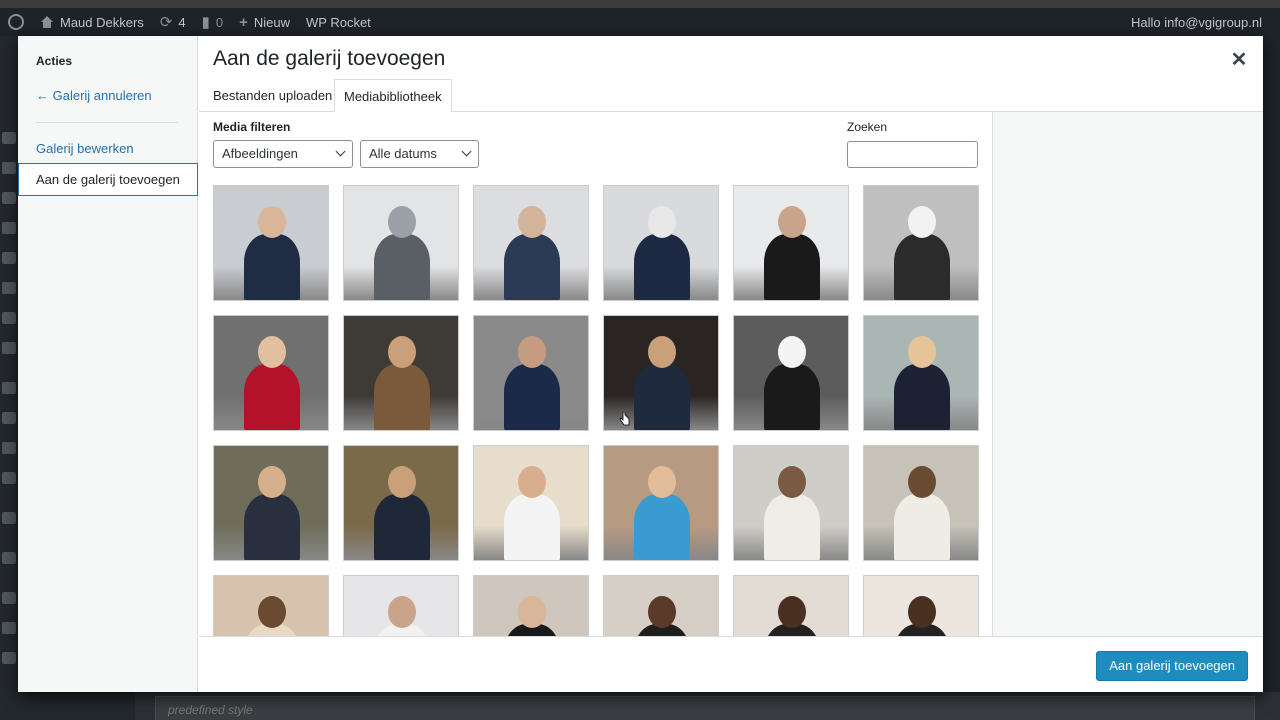 The image size is (1280, 720). I want to click on wordpress-logo-icon, so click(16, 22).